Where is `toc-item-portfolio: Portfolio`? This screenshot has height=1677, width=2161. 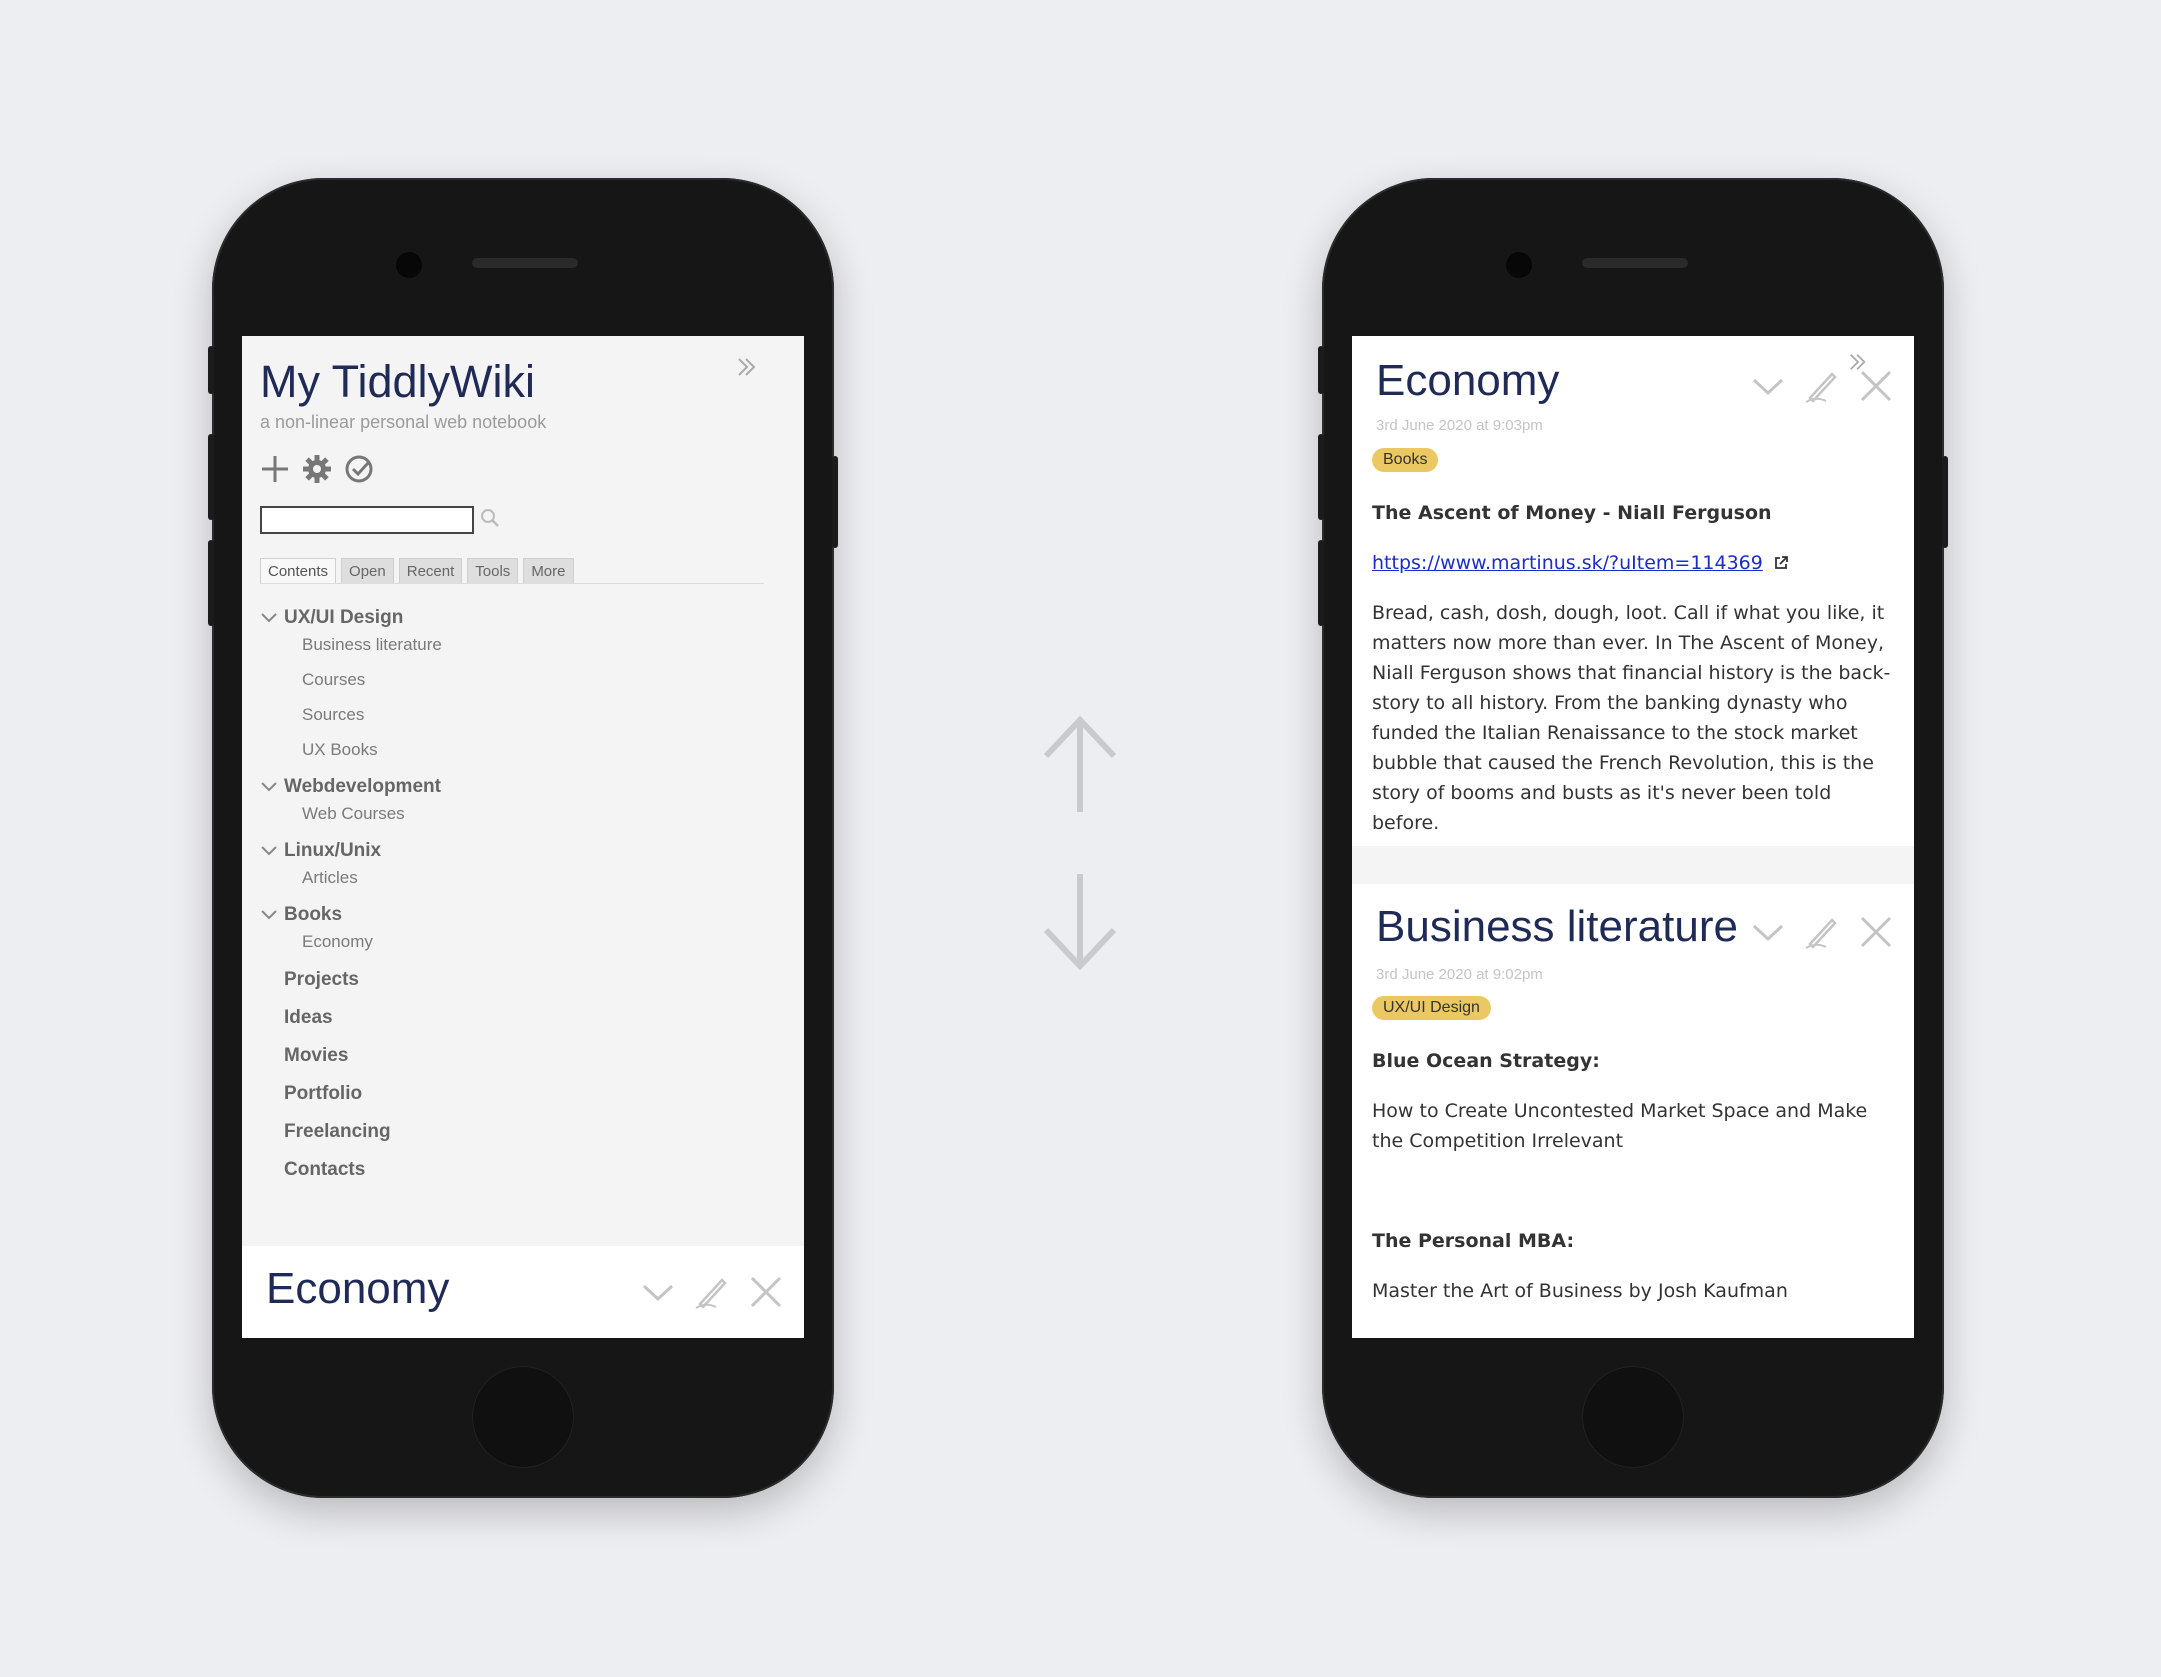
toc-item-portfolio: Portfolio is located at coordinates (522, 1094).